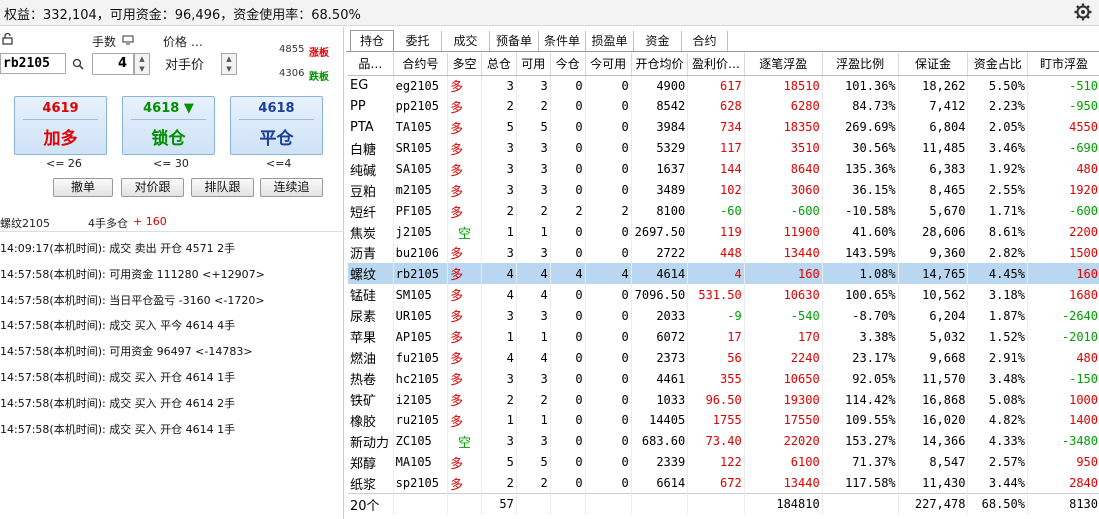 This screenshot has height=519, width=1099. What do you see at coordinates (716, 148) in the screenshot?
I see `table-cell: 117` at bounding box center [716, 148].